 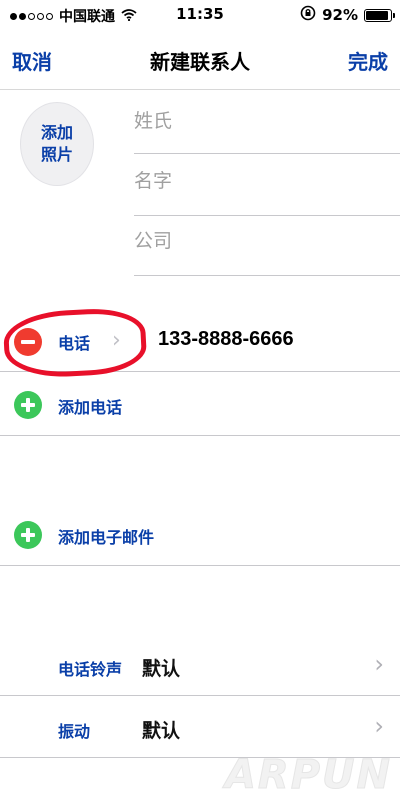 I want to click on add-photo-label-line1: 添加, so click(x=56, y=132).